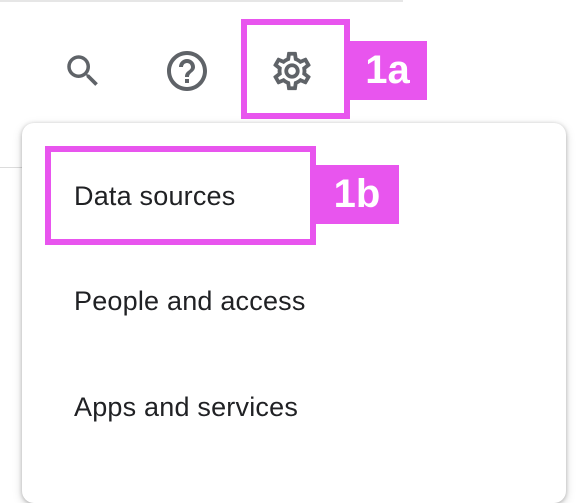 The width and height of the screenshot is (577, 503). I want to click on step-label-1a: 1a, so click(387, 70).